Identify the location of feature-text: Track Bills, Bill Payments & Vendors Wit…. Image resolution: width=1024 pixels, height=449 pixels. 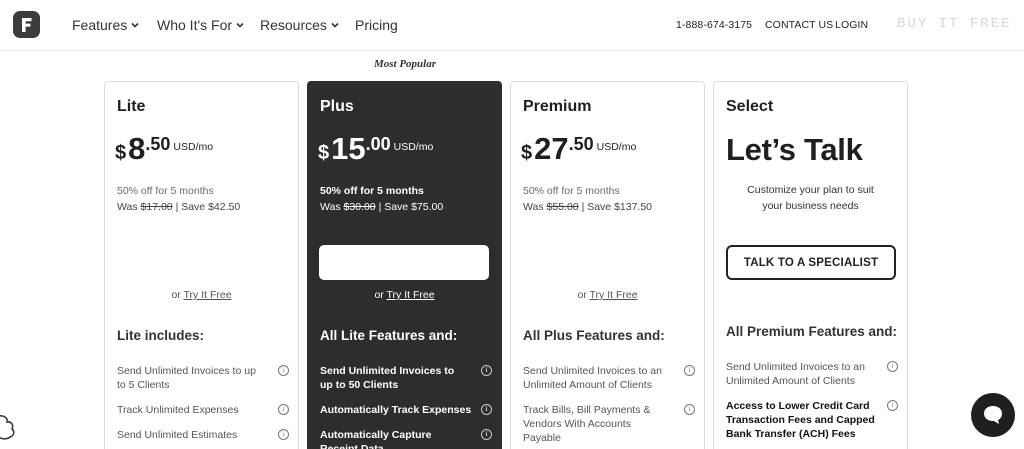
(587, 424).